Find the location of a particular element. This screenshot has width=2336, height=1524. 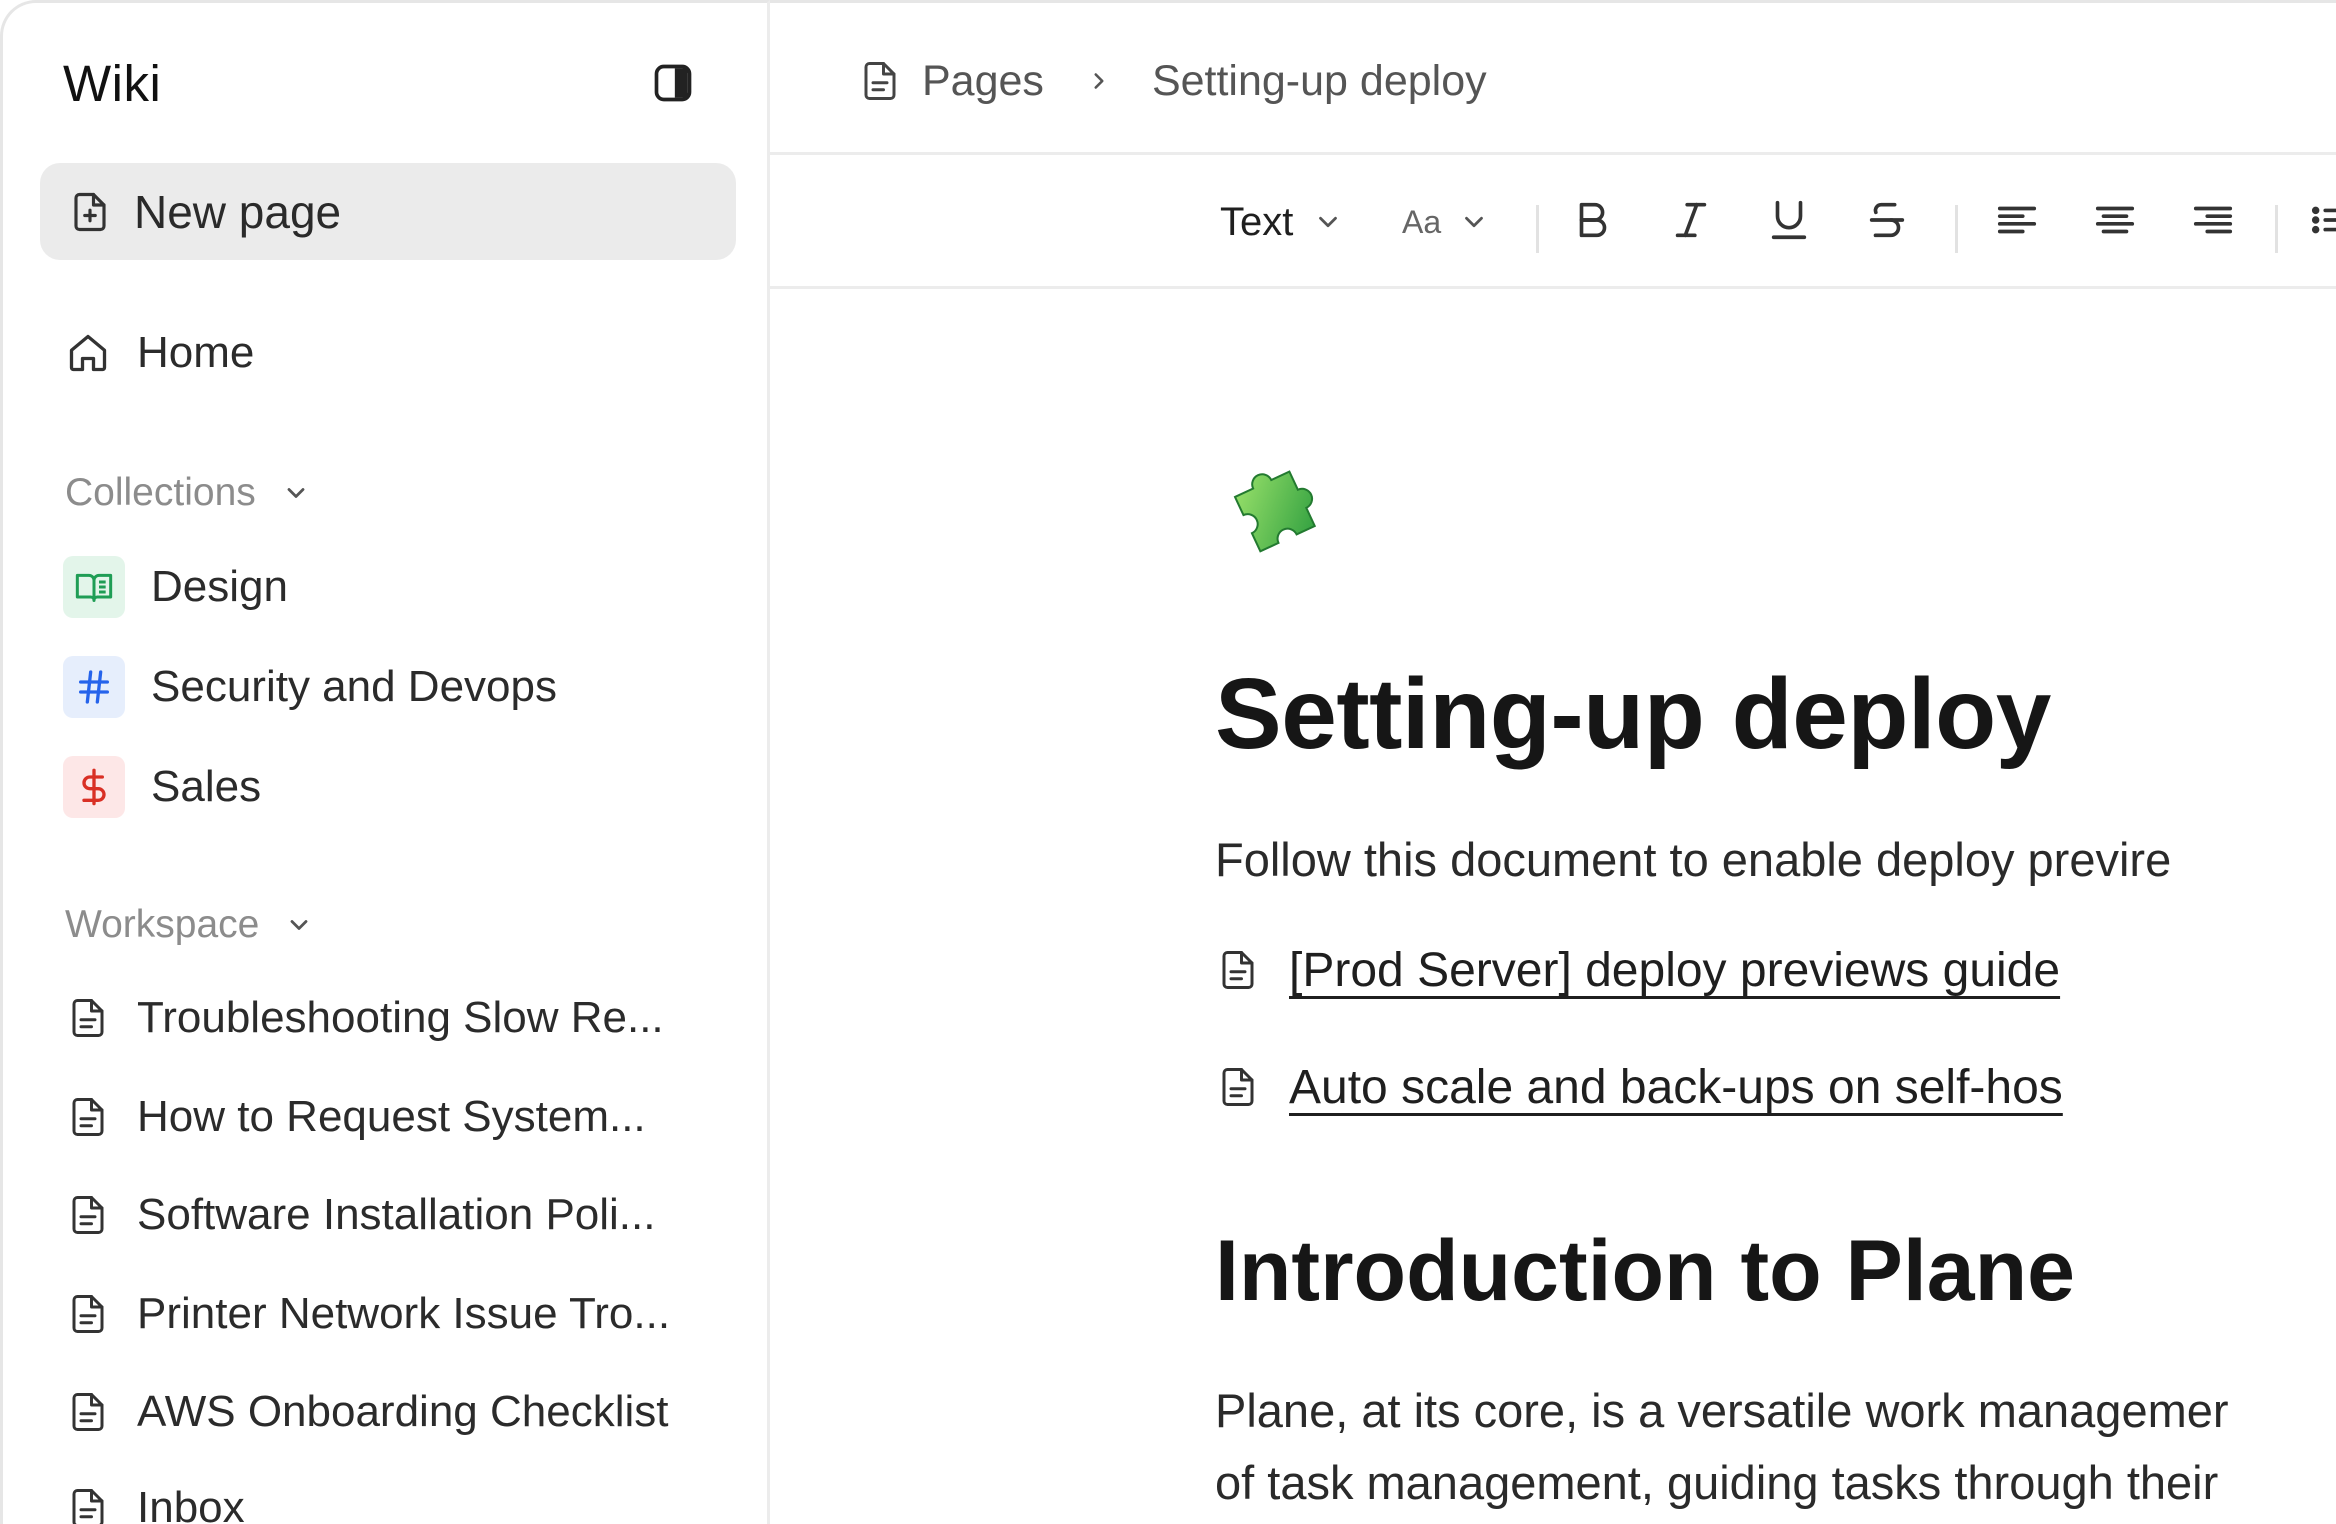

collection-label: Design is located at coordinates (219, 586).